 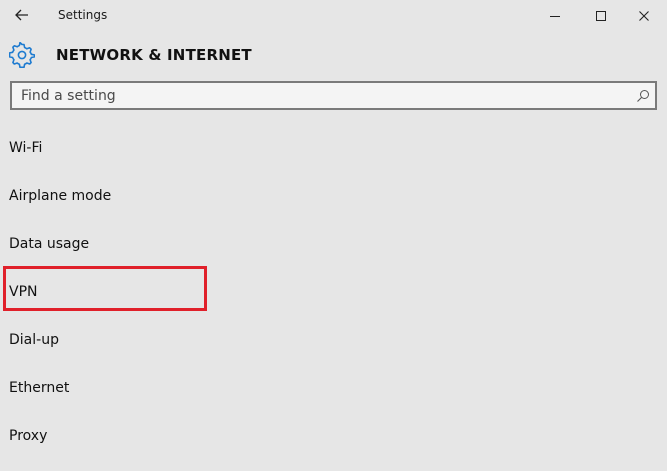 I want to click on title-bar: Settings, so click(x=333, y=15).